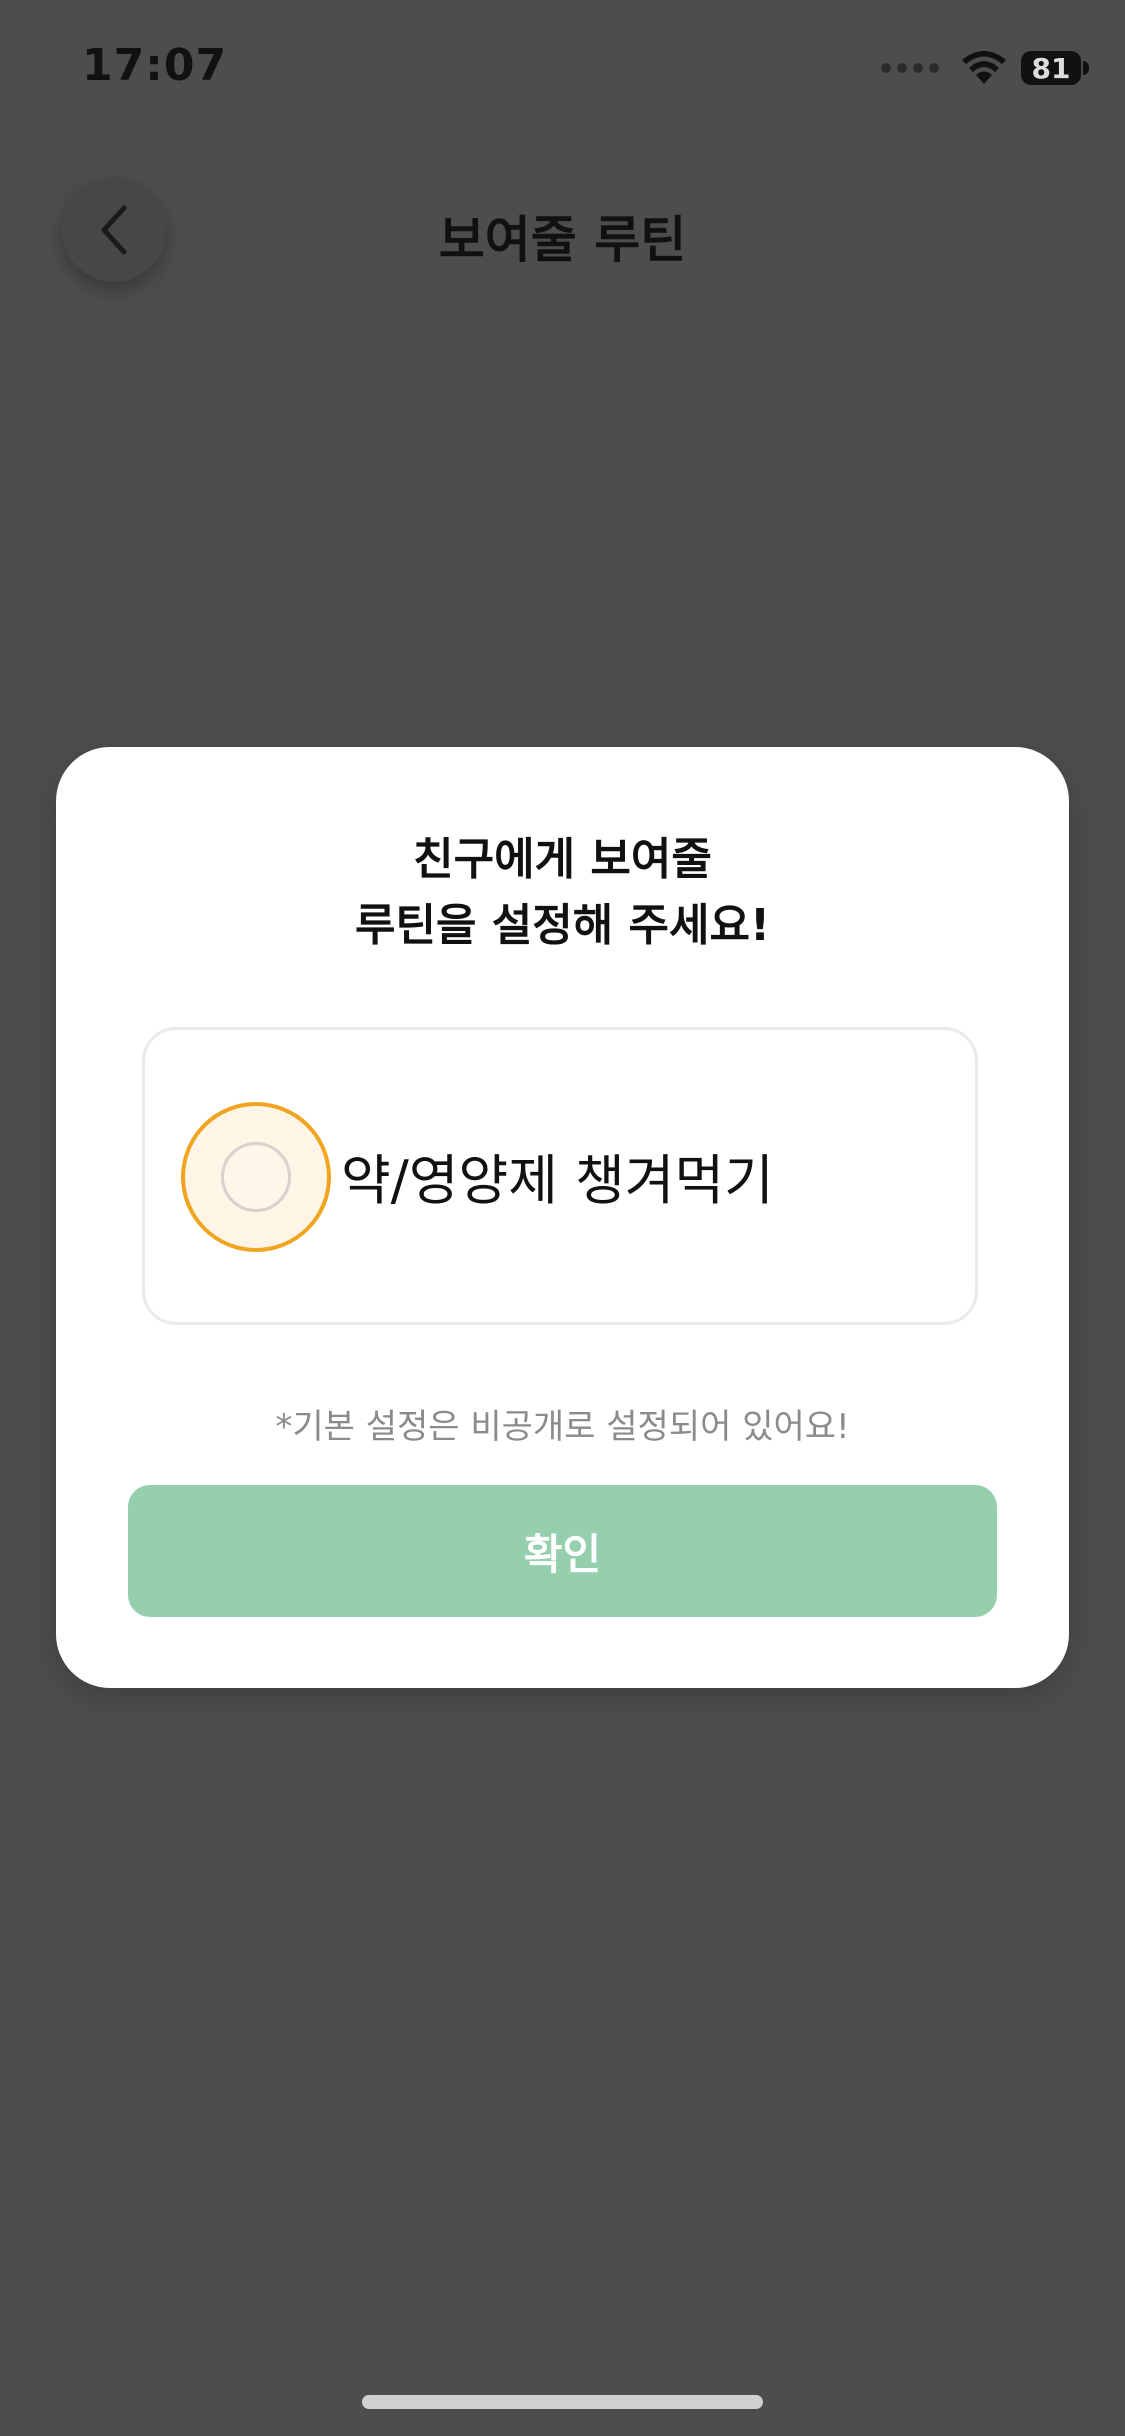 This screenshot has width=1125, height=2436. What do you see at coordinates (562, 925) in the screenshot?
I see `modal-title-line-2: 루틴을 설정해 주세요!` at bounding box center [562, 925].